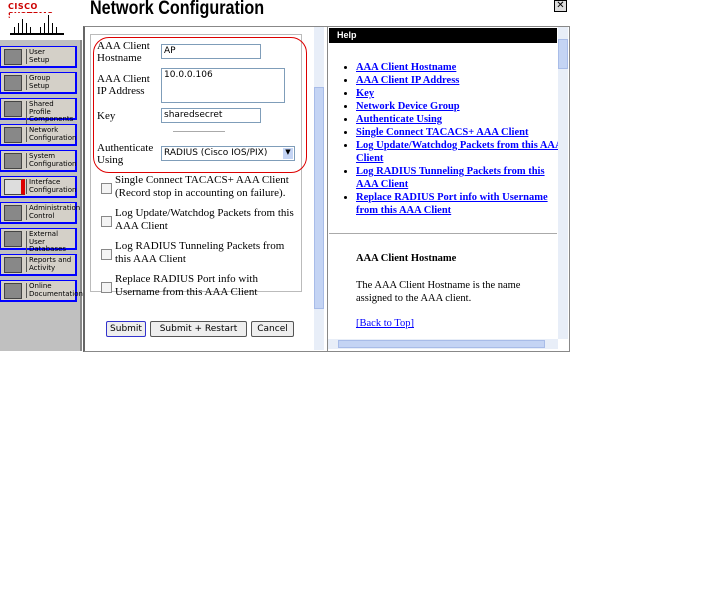 Image resolution: width=718 pixels, height=603 pixels. Describe the element at coordinates (560, 6) in the screenshot. I see `close-icon: ✕` at that location.